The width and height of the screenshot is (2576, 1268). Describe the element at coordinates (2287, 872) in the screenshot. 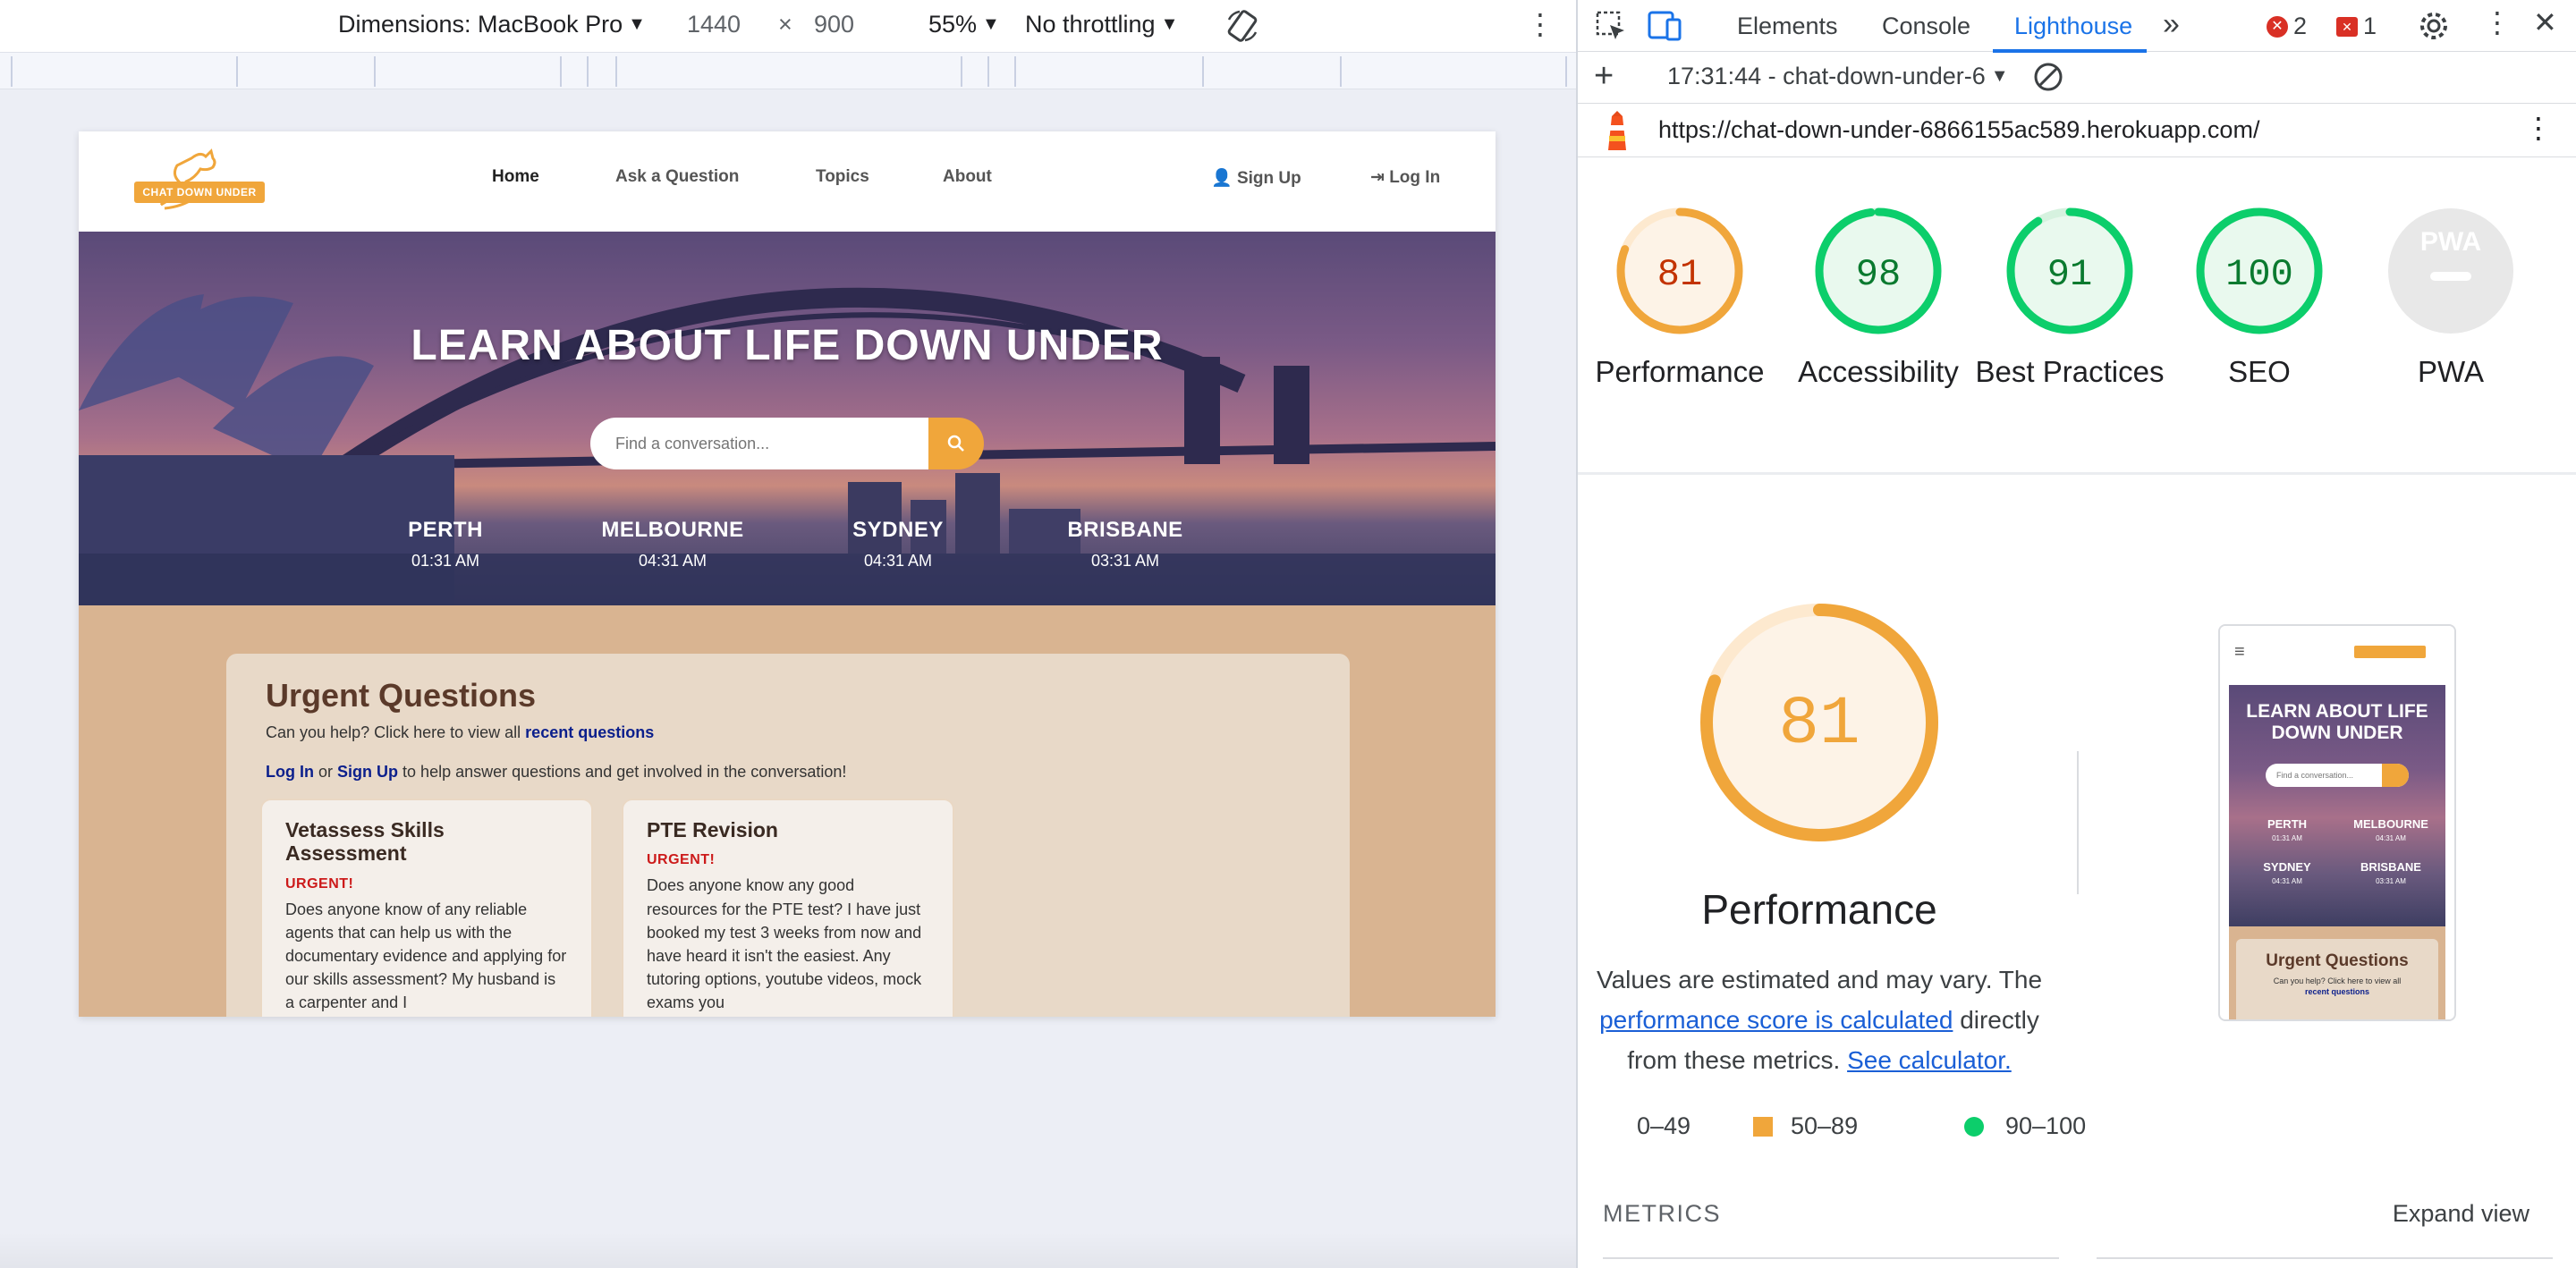

I see `preview-city: SYDNEY 04:31 AM` at that location.